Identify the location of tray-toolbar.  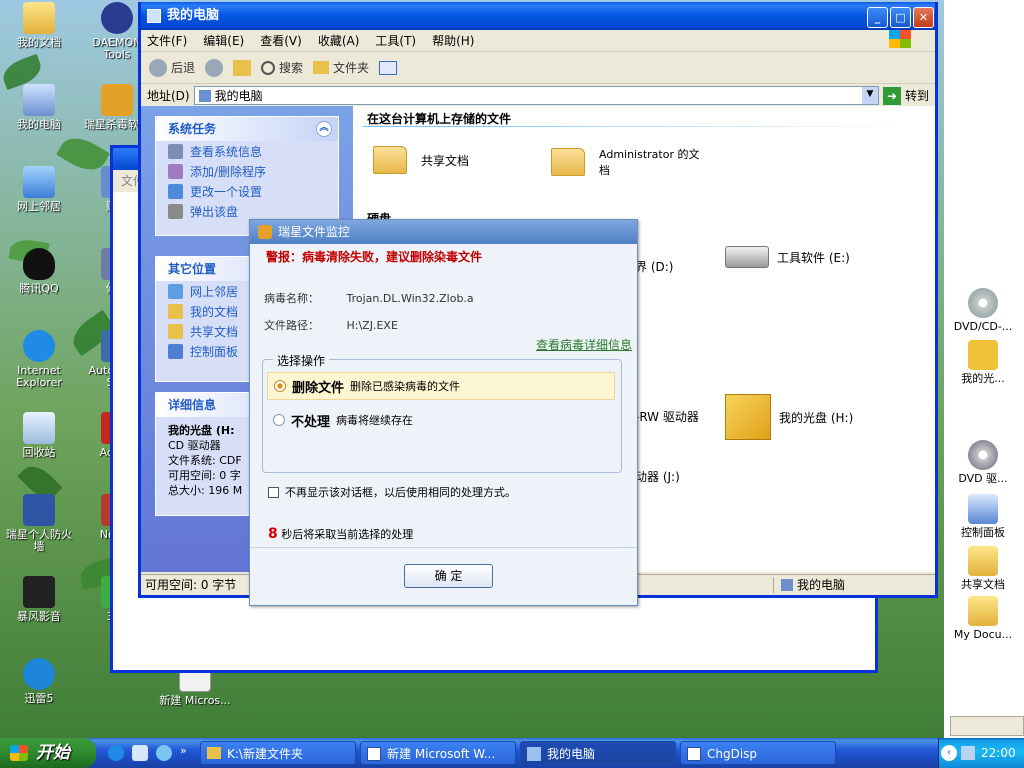
(987, 726).